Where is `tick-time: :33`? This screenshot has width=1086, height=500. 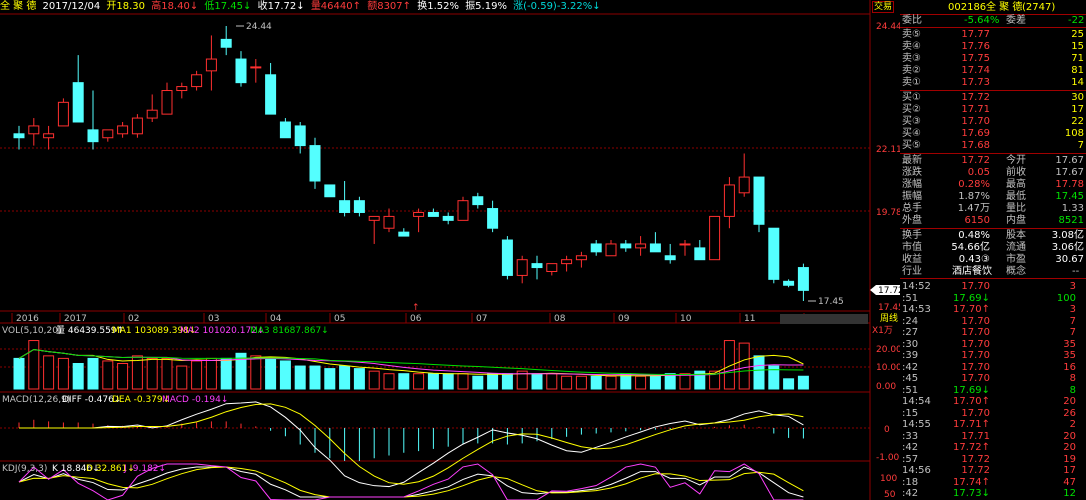 tick-time: :33 is located at coordinates (910, 436).